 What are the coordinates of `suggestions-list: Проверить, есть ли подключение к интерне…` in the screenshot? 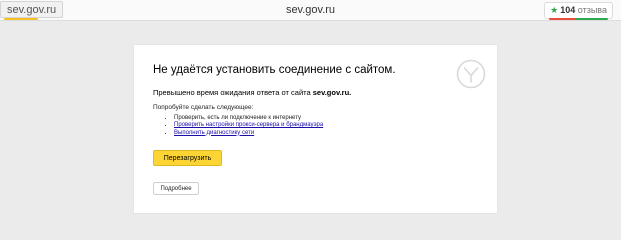 It's located at (238, 126).